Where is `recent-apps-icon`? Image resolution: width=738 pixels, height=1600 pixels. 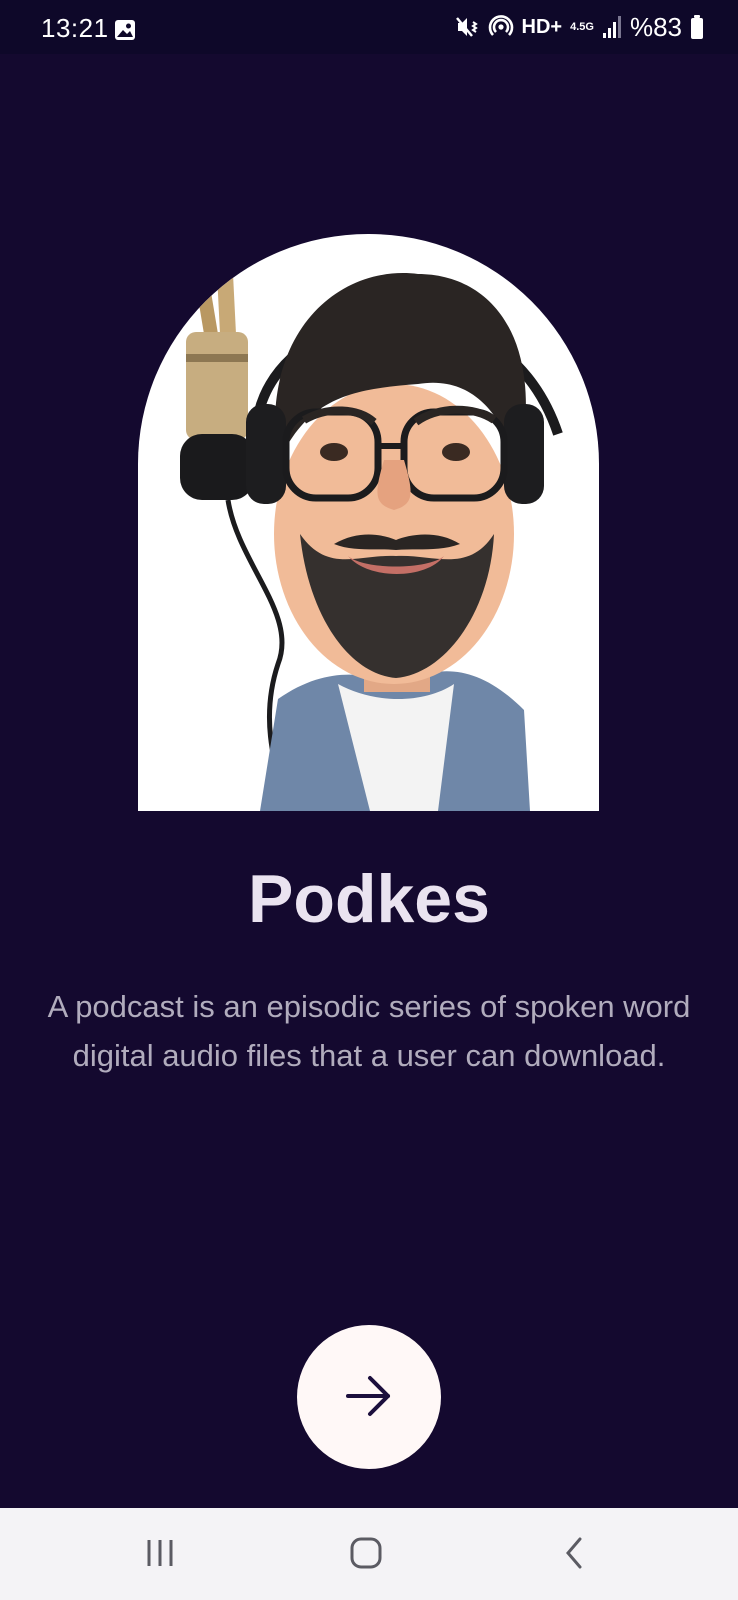
recent-apps-icon is located at coordinates (160, 1555).